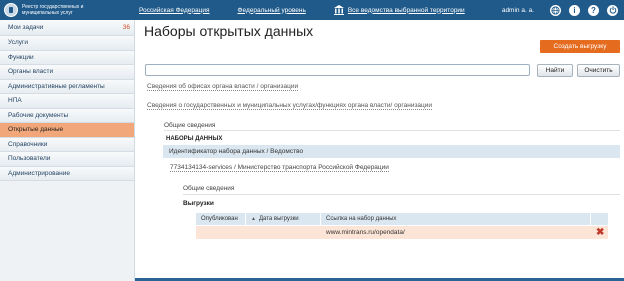  What do you see at coordinates (338, 10) in the screenshot?
I see `building-icon` at bounding box center [338, 10].